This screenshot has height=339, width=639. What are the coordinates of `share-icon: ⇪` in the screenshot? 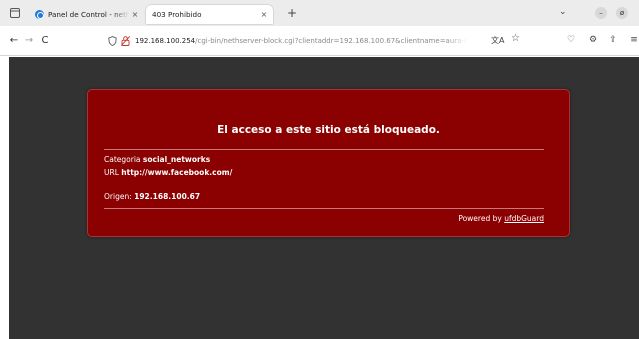 It's located at (613, 40).